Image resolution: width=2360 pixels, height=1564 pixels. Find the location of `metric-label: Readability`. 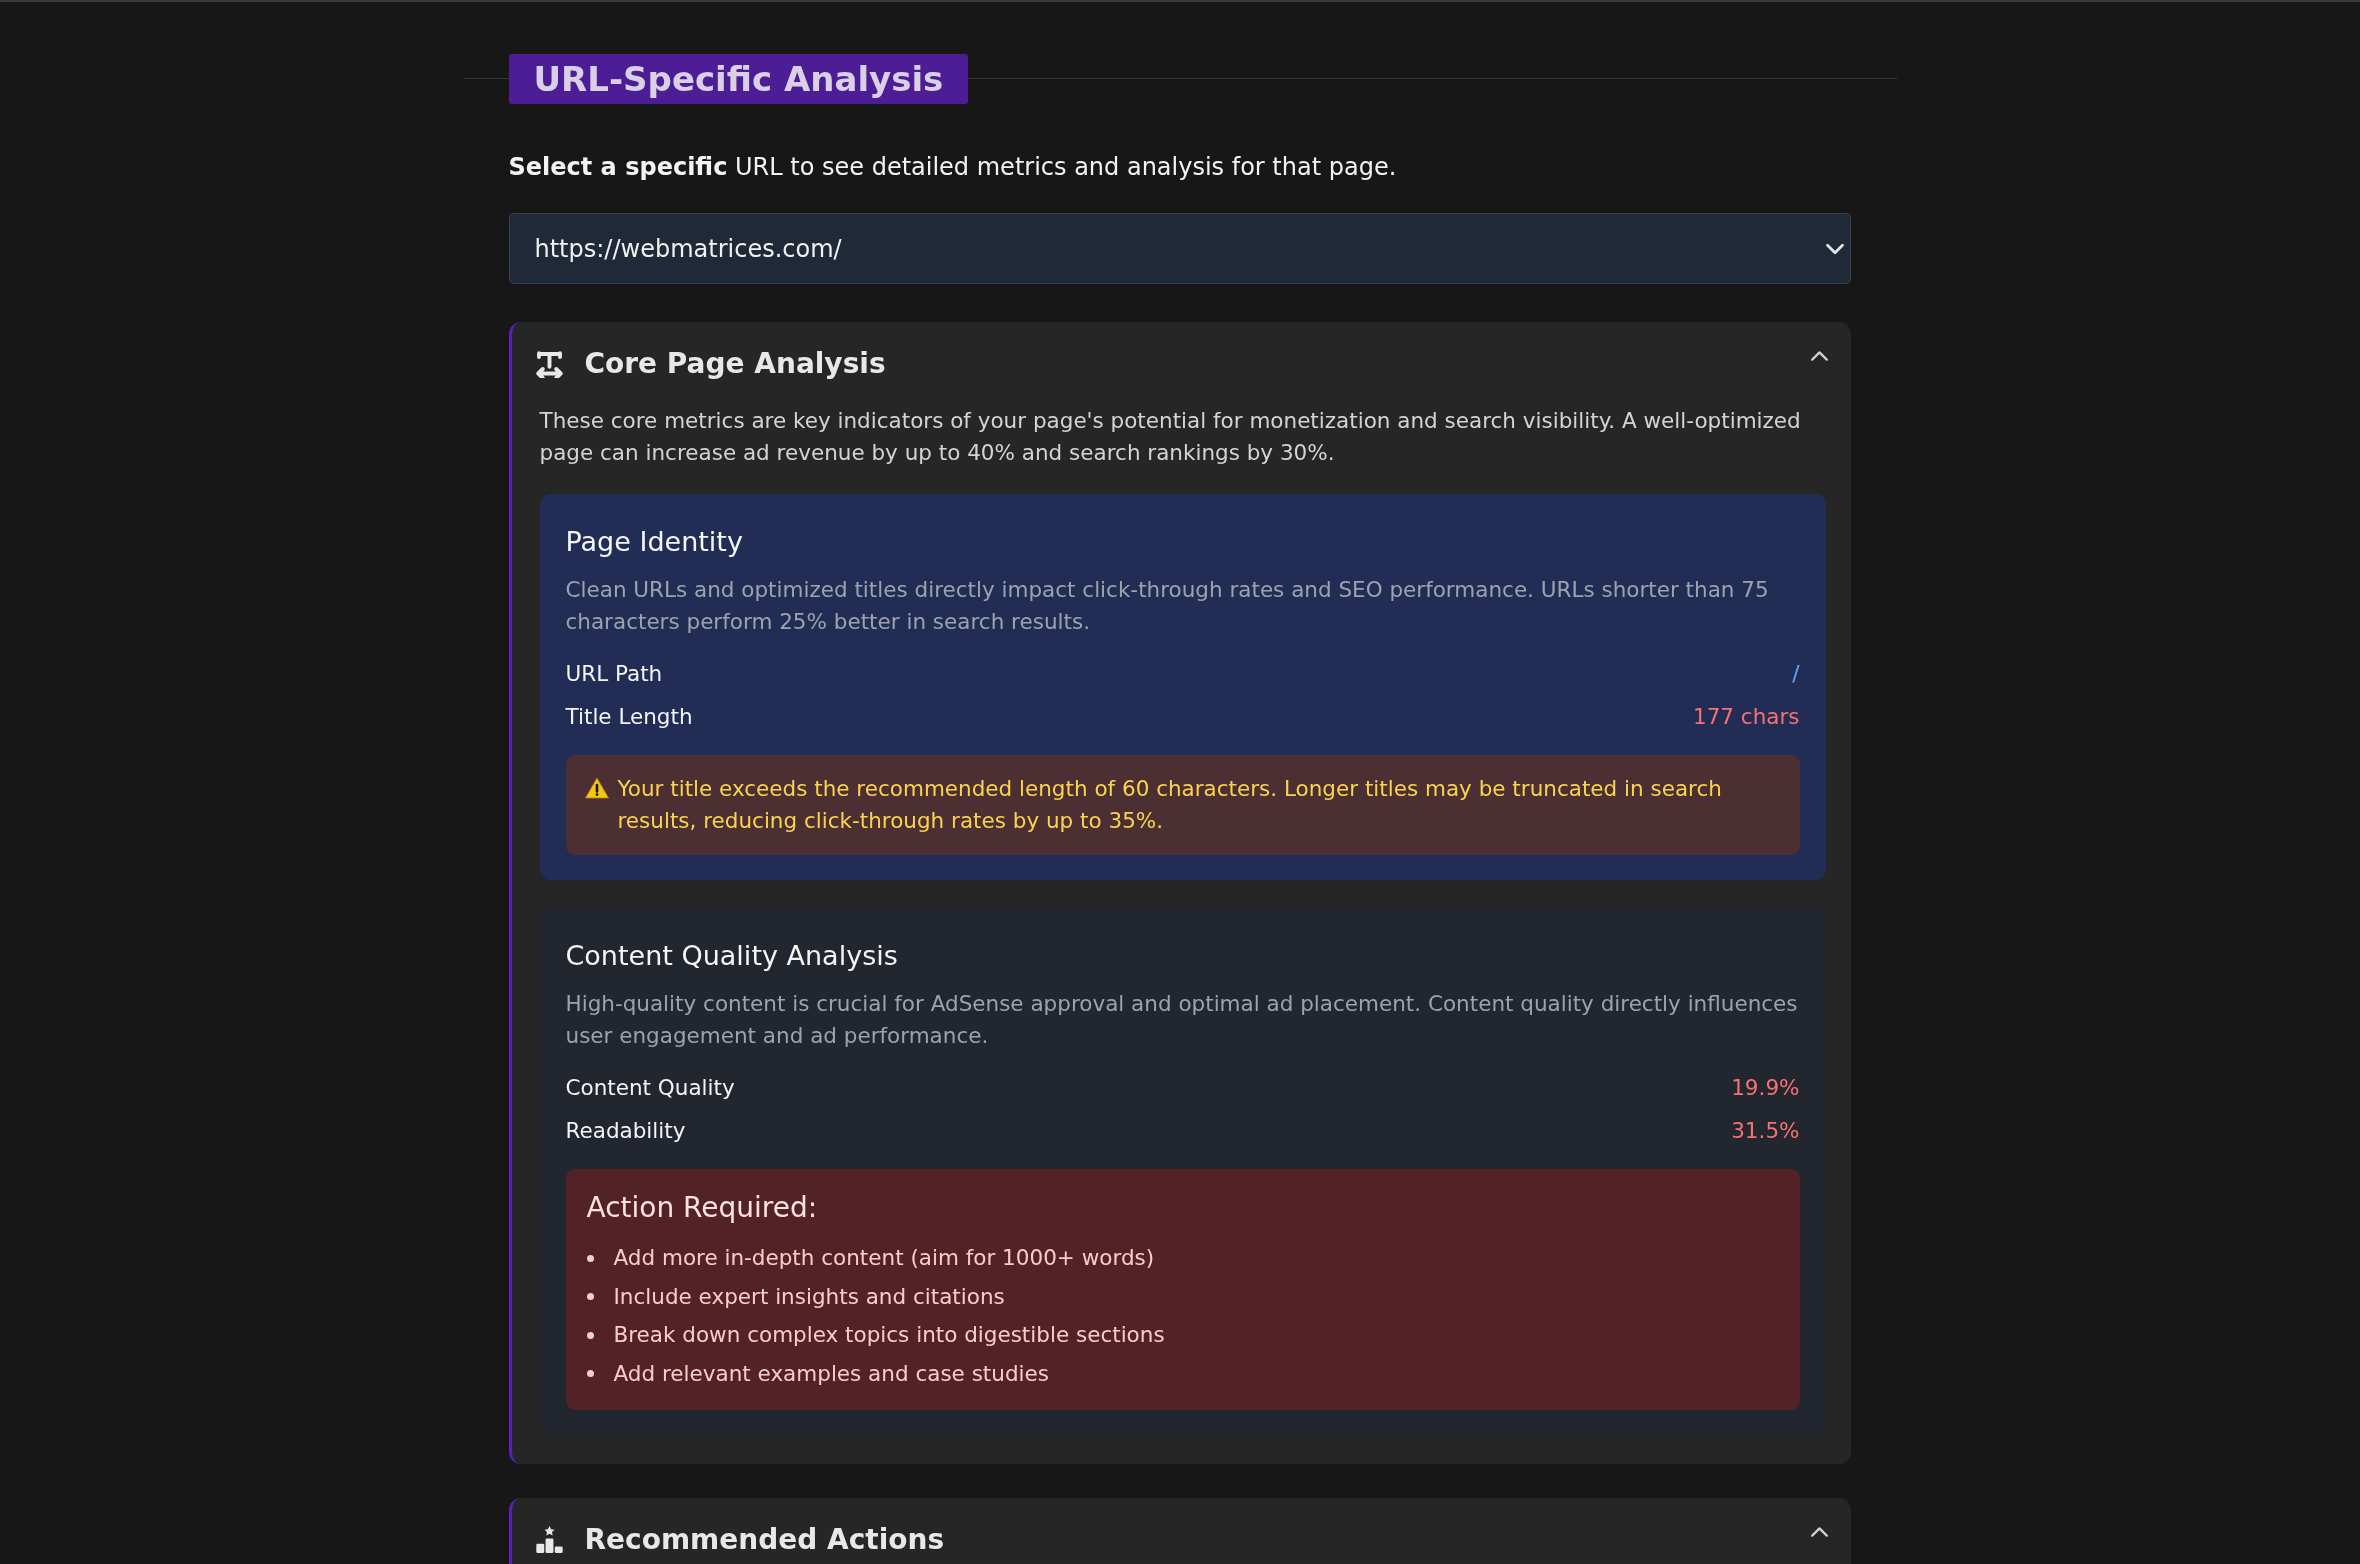

metric-label: Readability is located at coordinates (625, 1131).